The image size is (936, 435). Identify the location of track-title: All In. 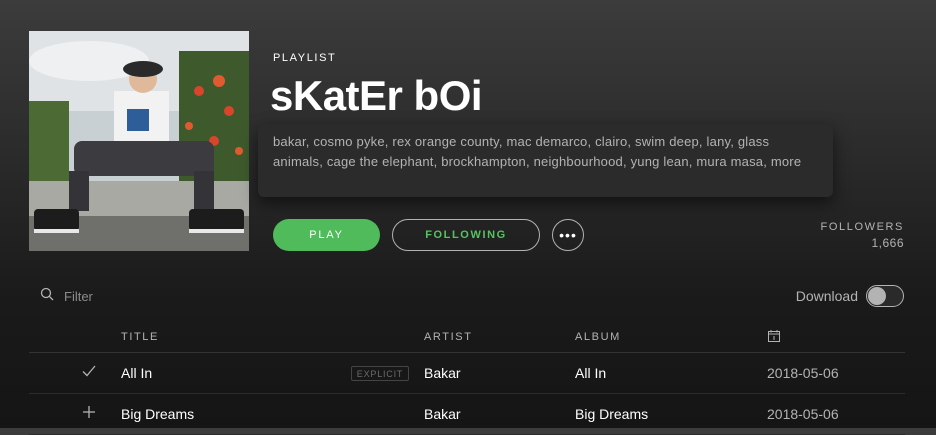
(136, 373).